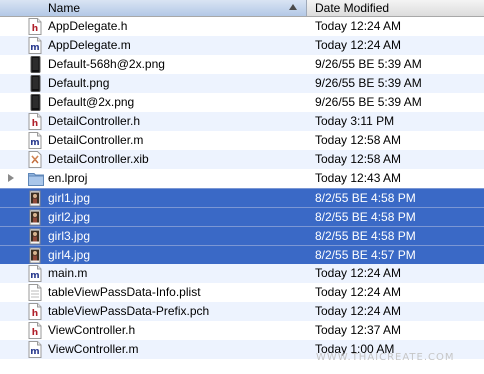 This screenshot has height=374, width=484. Describe the element at coordinates (242, 26) in the screenshot. I see `file-row: h AppDelegate.h Today 12:24 AM` at that location.